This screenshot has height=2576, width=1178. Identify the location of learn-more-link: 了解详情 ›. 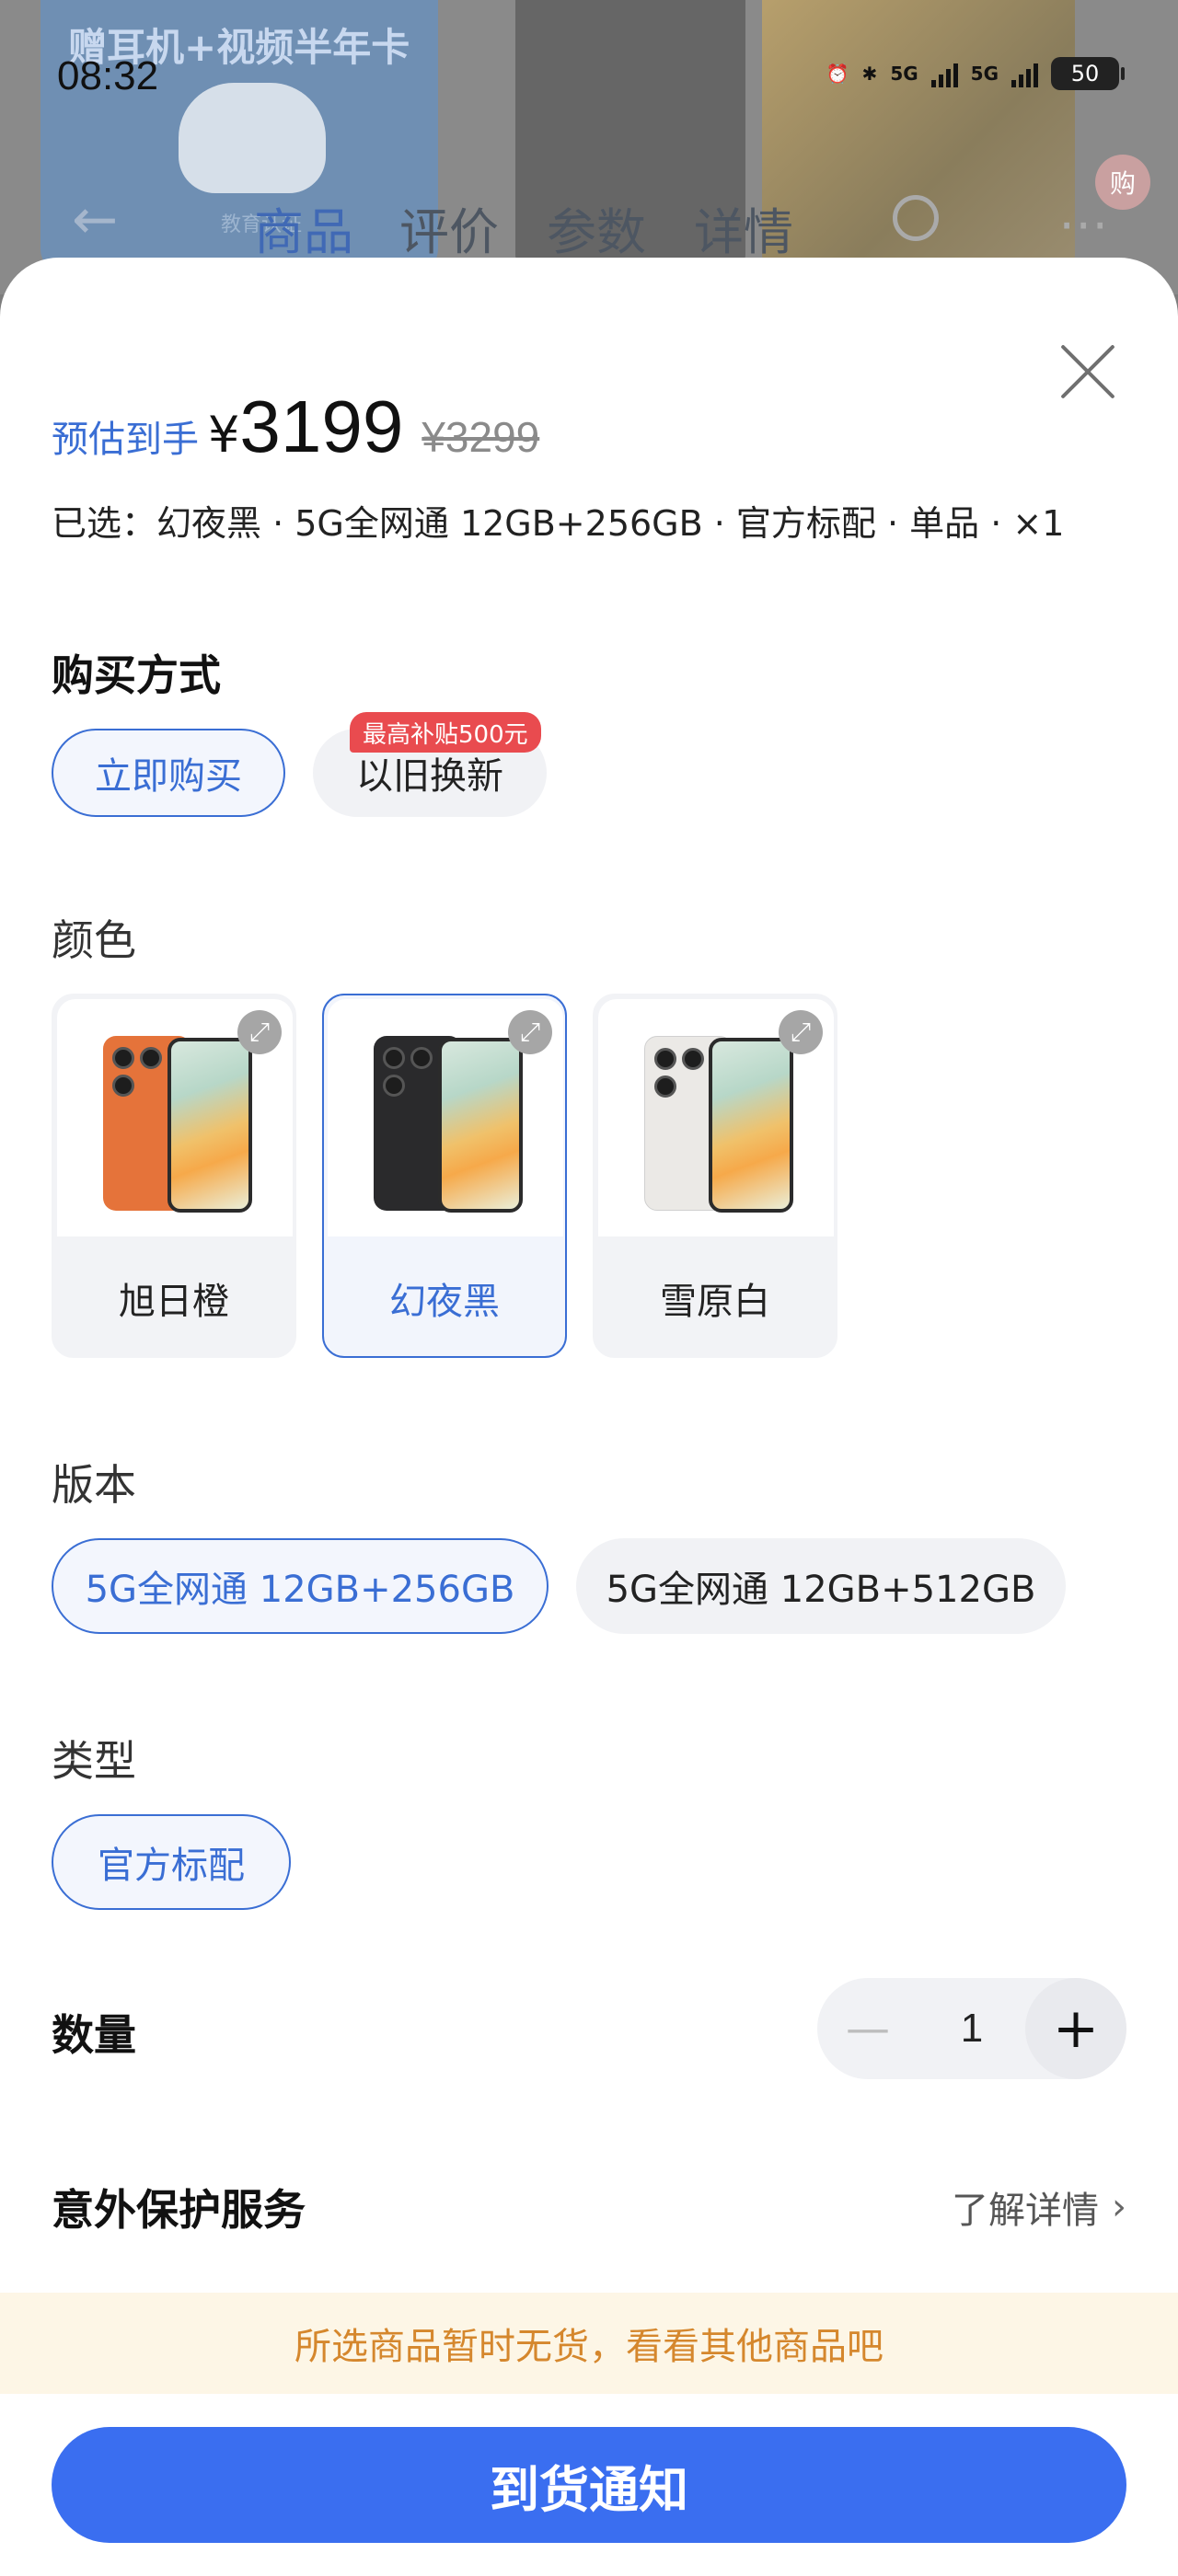
(1039, 2207).